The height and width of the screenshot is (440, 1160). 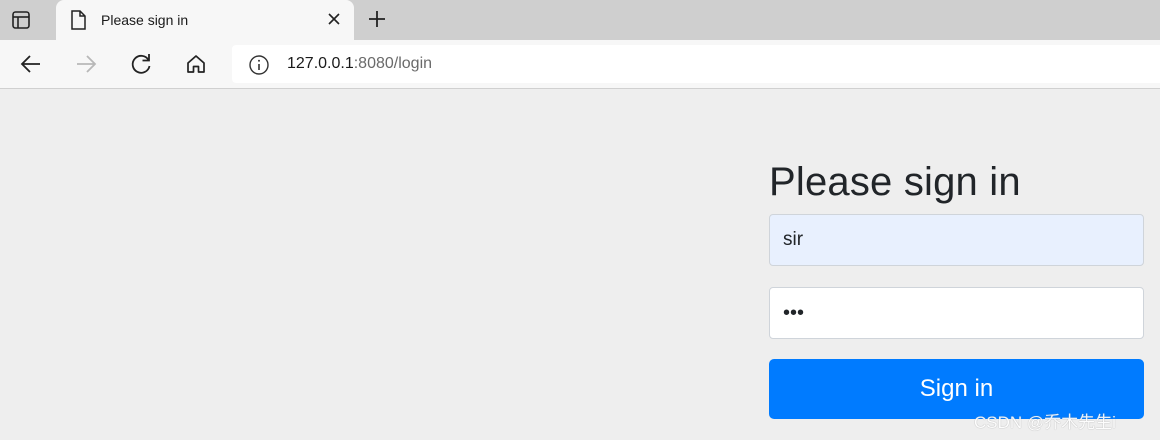 I want to click on tab-strip: Please sign in, so click(x=580, y=20).